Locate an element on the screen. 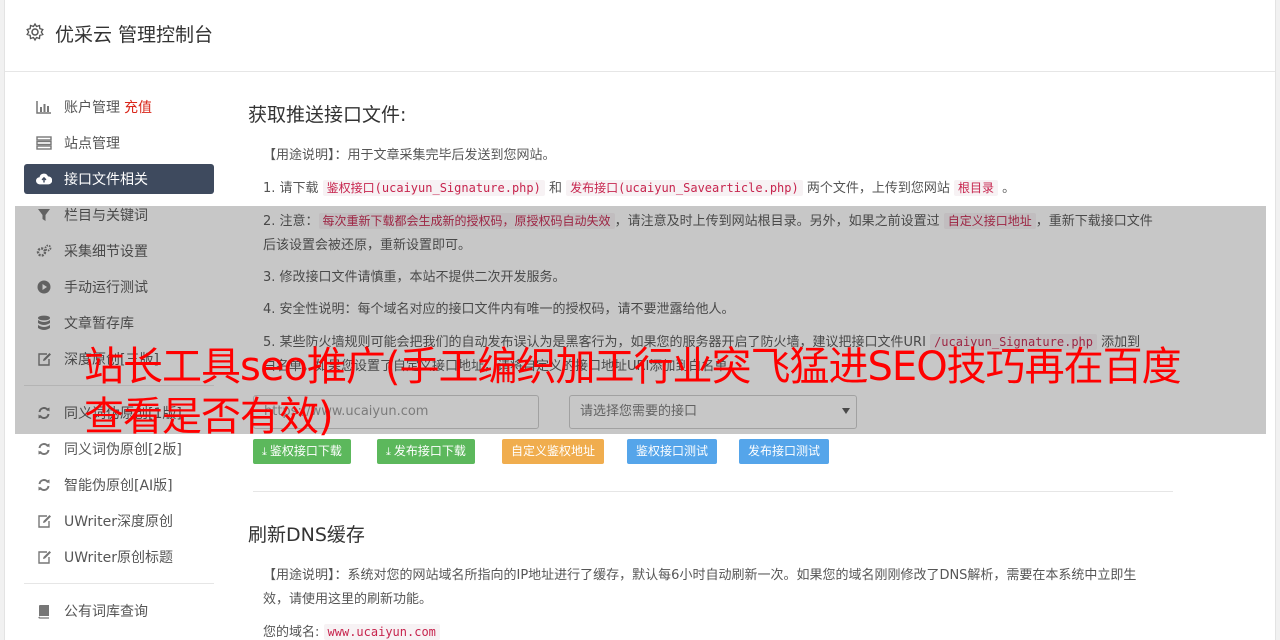  sidebar-item-uwriter-deep: UWriter深度原创 is located at coordinates (119, 521).